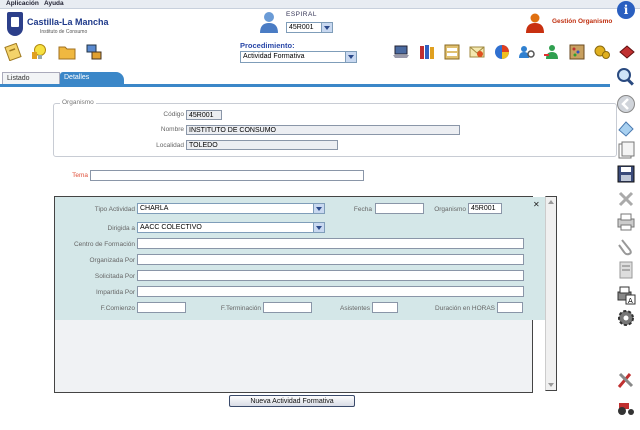 This screenshot has width=640, height=430. What do you see at coordinates (330, 275) in the screenshot?
I see `solicitada-input` at bounding box center [330, 275].